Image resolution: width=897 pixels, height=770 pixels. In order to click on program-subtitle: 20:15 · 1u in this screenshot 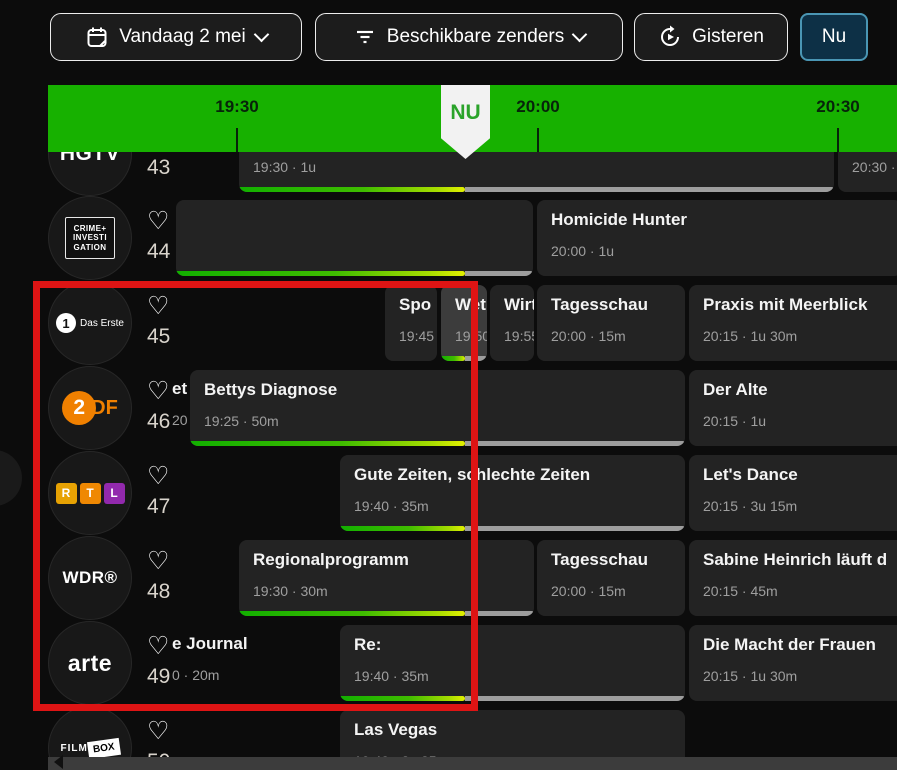, I will do `click(735, 421)`.